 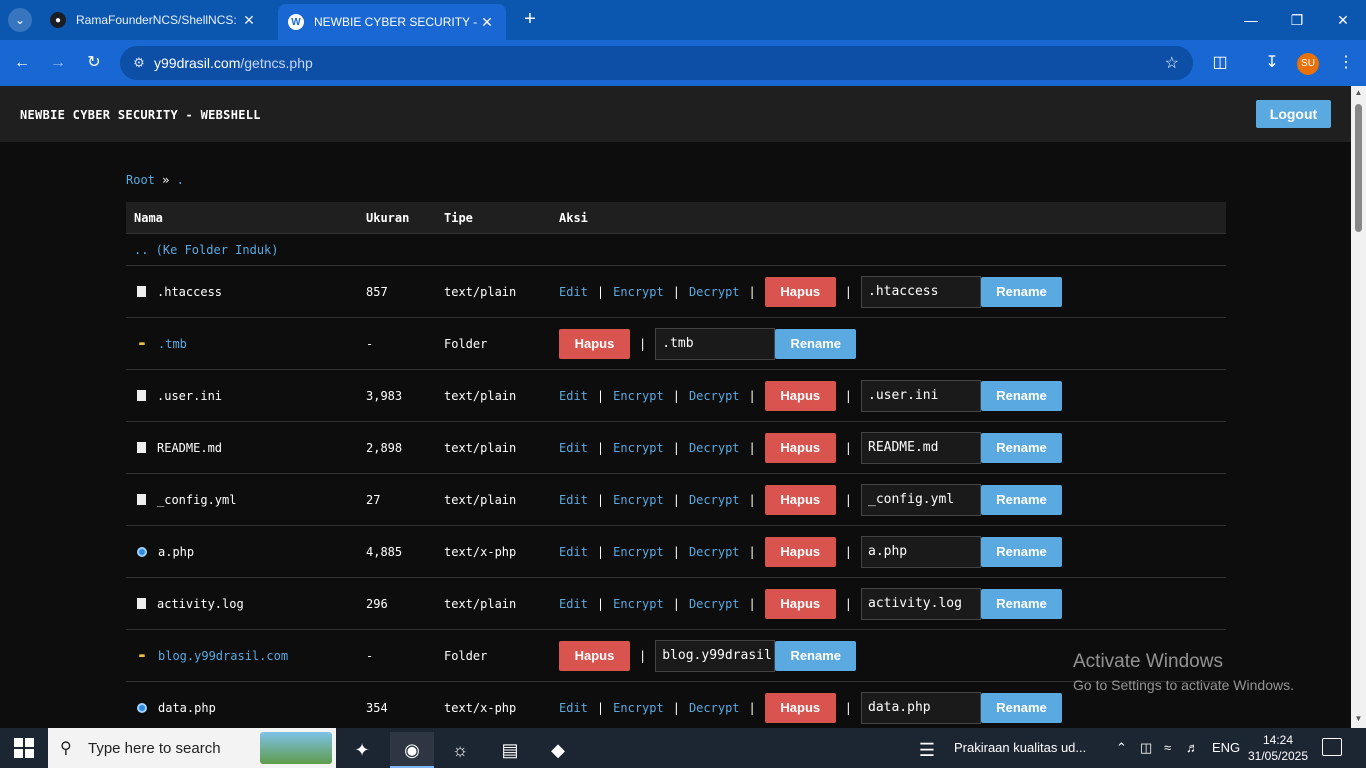 I want to click on rename-input: .htaccess, so click(x=921, y=291).